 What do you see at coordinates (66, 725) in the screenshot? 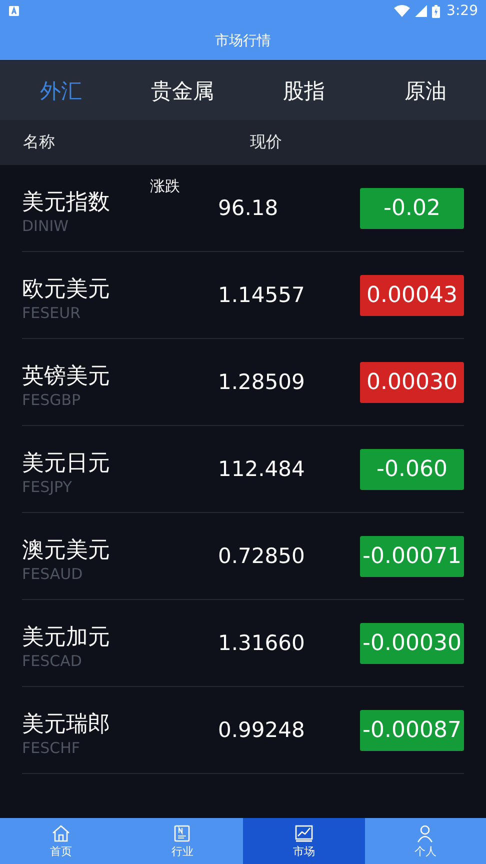
I see `instrument-name: 美元瑞郎` at bounding box center [66, 725].